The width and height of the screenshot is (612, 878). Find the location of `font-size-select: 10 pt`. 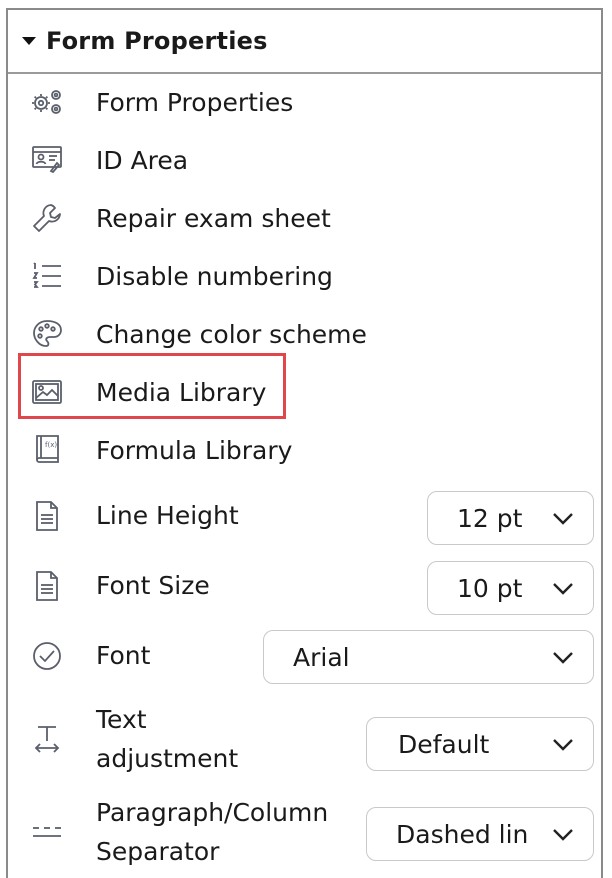

font-size-select: 10 pt is located at coordinates (510, 588).